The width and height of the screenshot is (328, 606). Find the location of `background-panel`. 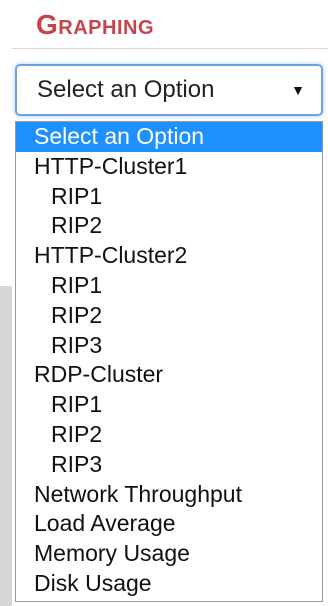

background-panel is located at coordinates (6, 446).